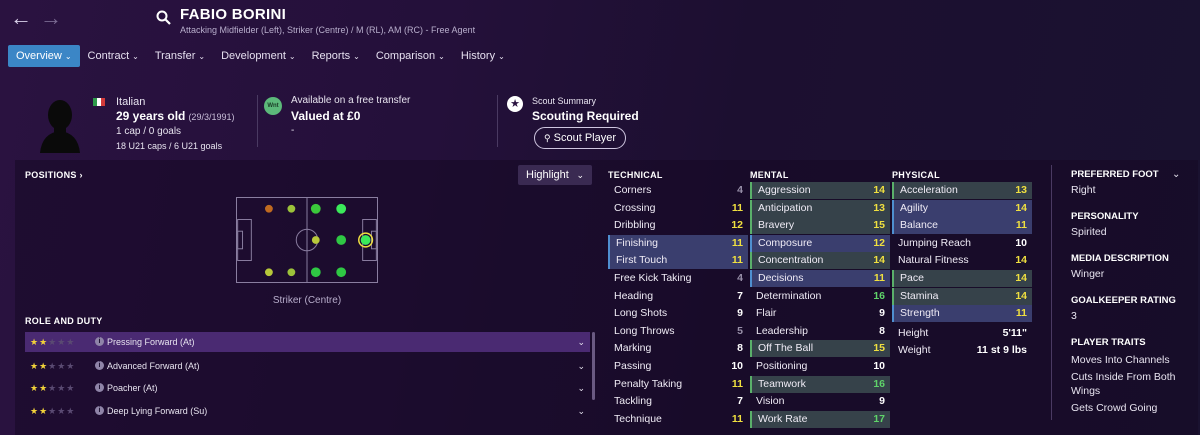 The image size is (1200, 435). I want to click on scout-summary-label: Scout Summary, so click(564, 101).